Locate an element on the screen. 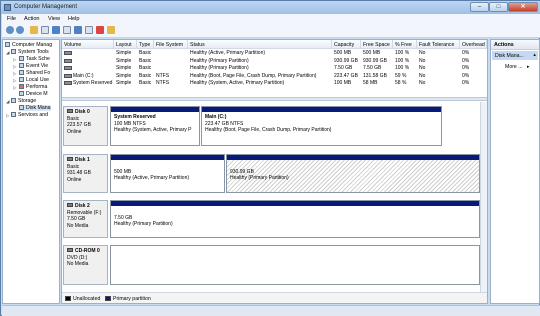 This screenshot has height=316, width=540. performance-icon is located at coordinates (21, 86).